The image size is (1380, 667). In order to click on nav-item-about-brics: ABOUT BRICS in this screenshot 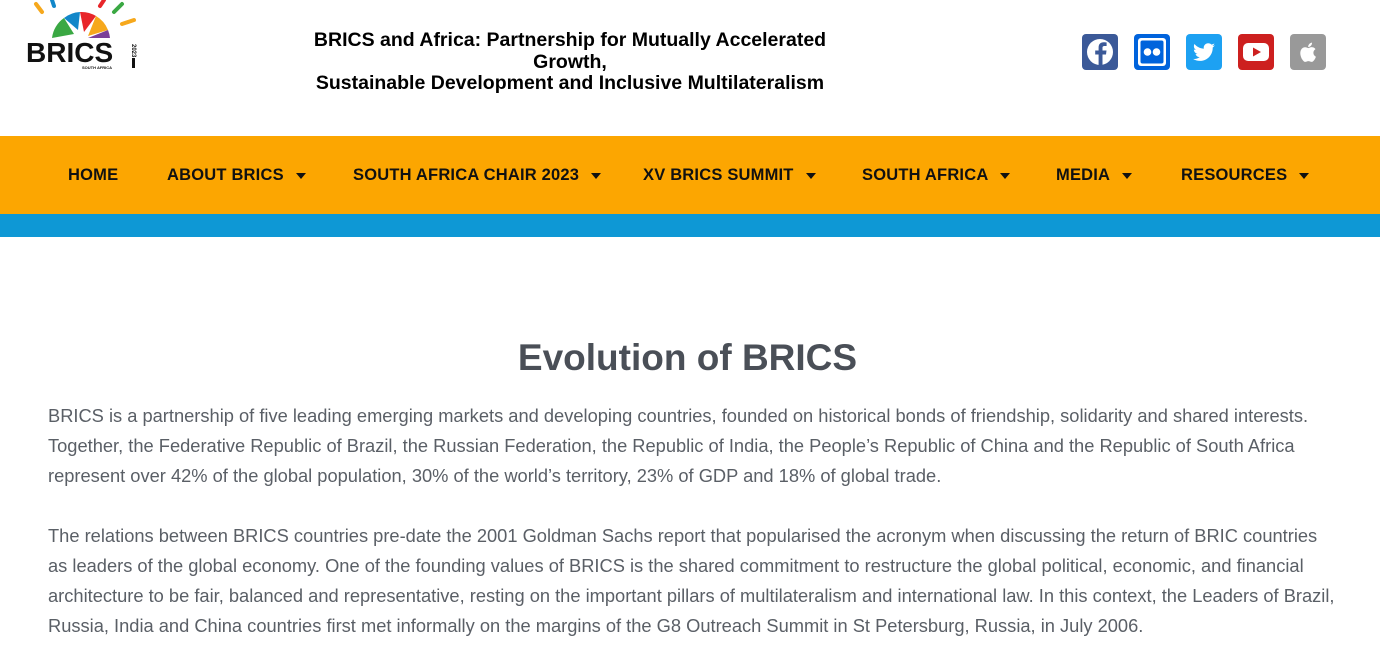, I will do `click(236, 175)`.